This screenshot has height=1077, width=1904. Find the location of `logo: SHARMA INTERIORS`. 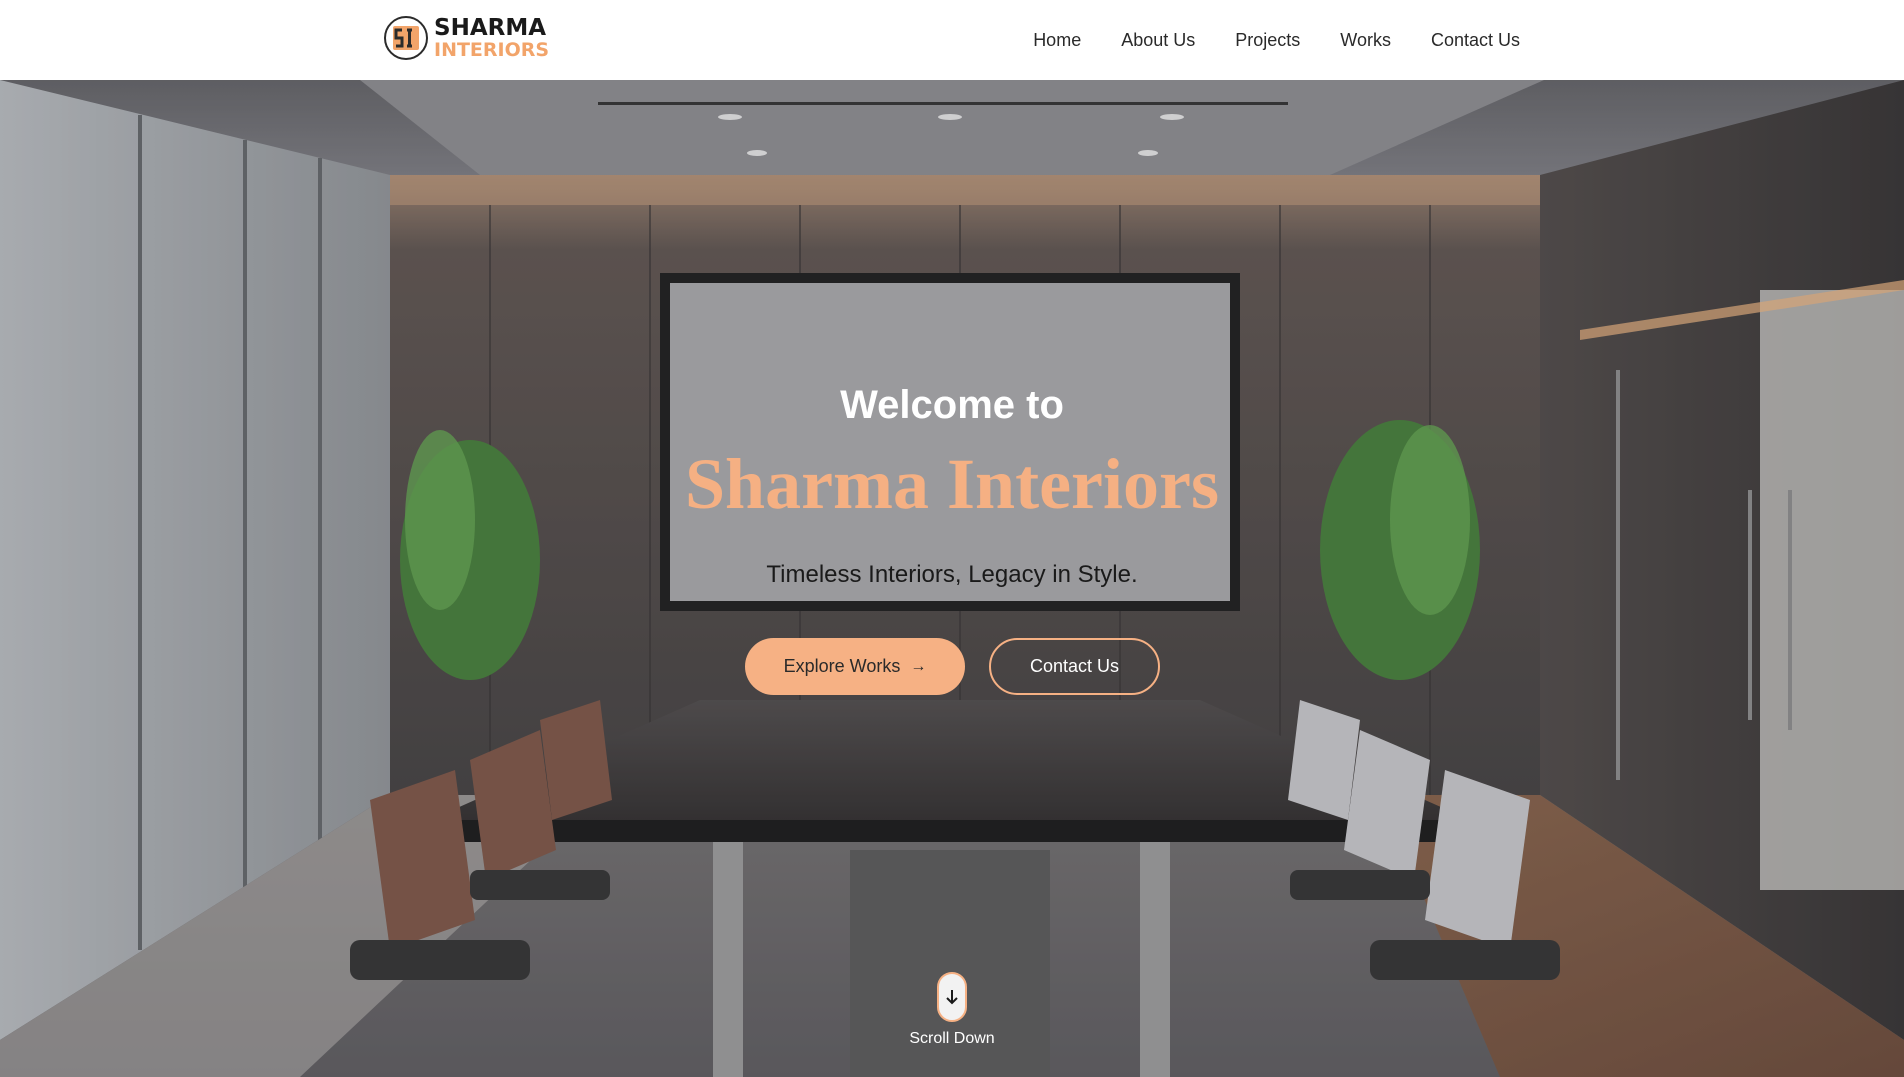

logo: SHARMA INTERIORS is located at coordinates (466, 38).